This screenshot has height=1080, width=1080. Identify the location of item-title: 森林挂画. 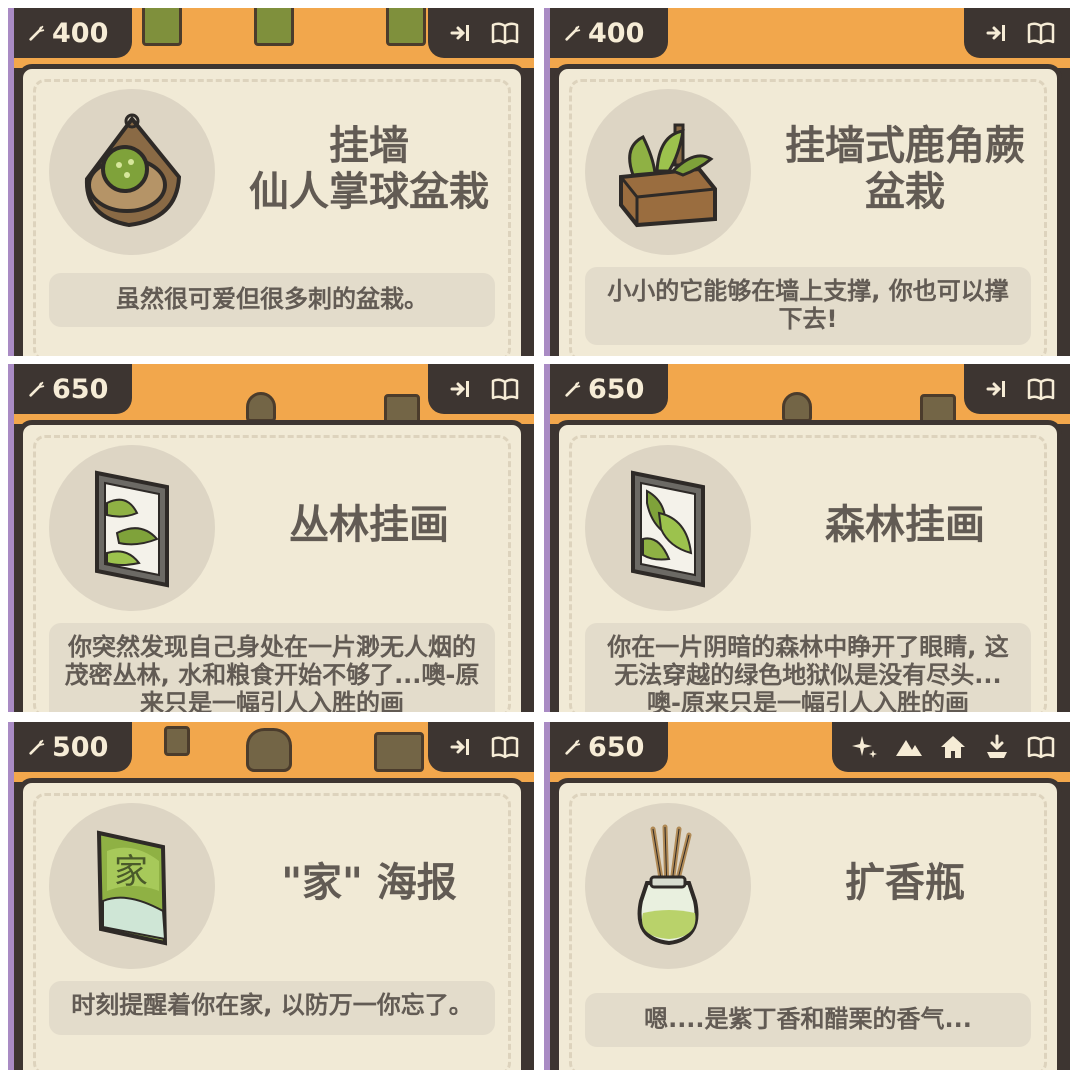
(905, 525).